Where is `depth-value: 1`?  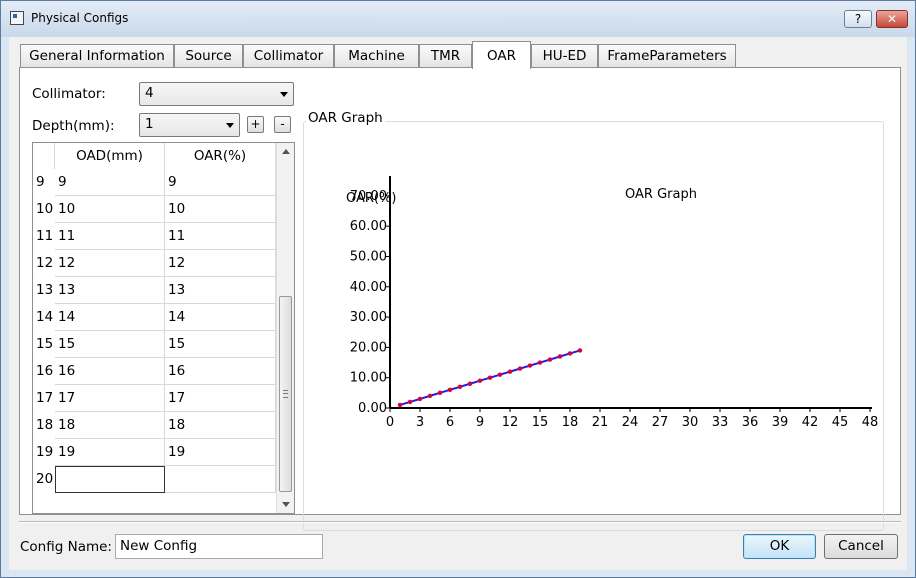
depth-value: 1 is located at coordinates (149, 124).